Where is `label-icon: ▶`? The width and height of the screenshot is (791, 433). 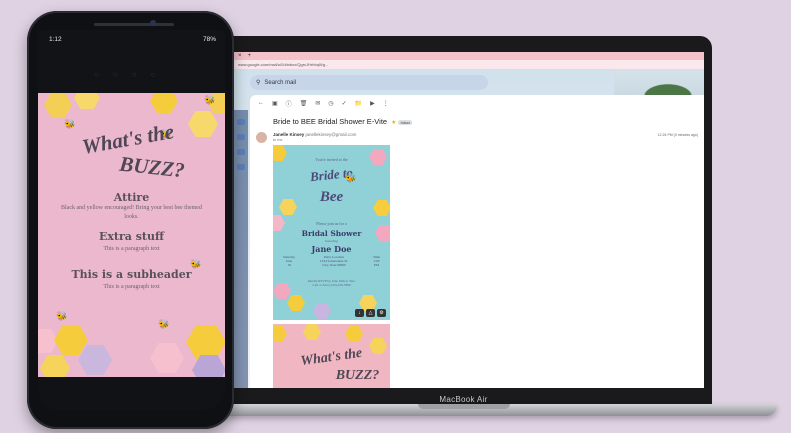
label-icon: ▶ is located at coordinates (372, 103).